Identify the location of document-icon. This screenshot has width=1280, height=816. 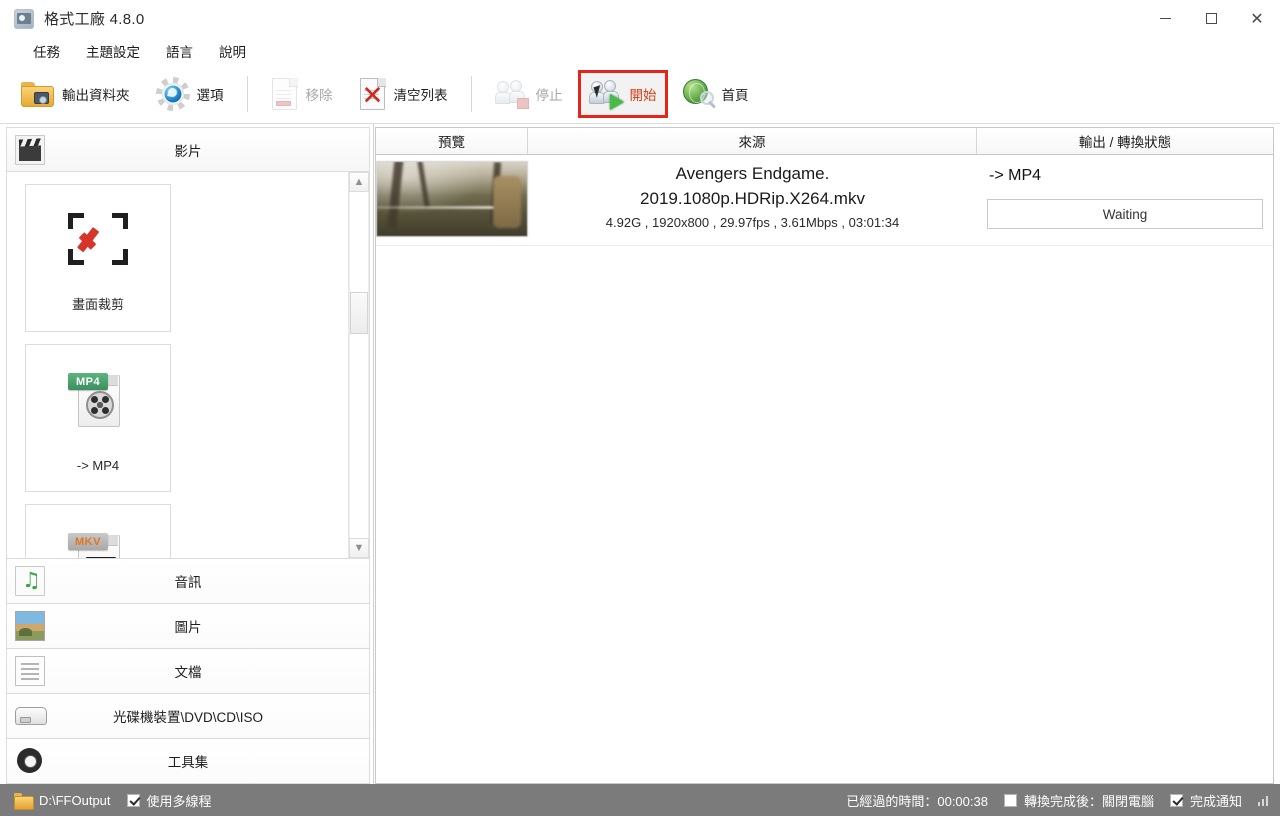
(30, 671).